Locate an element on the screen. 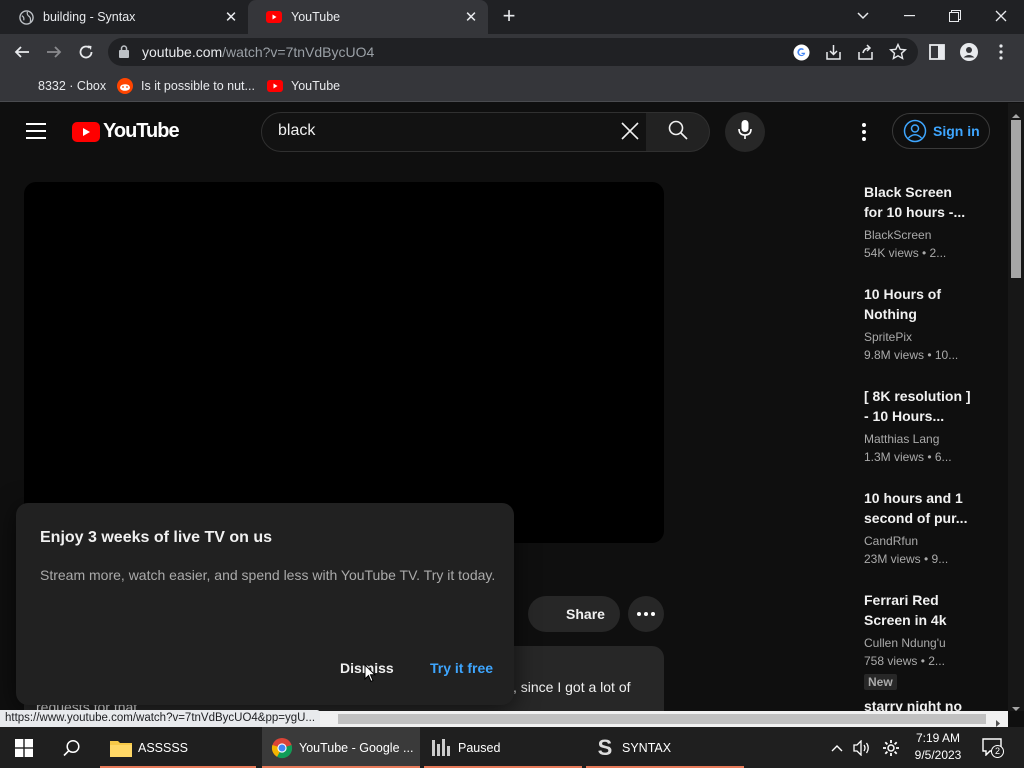 This screenshot has width=1024, height=768. restore-button is located at coordinates (955, 16).